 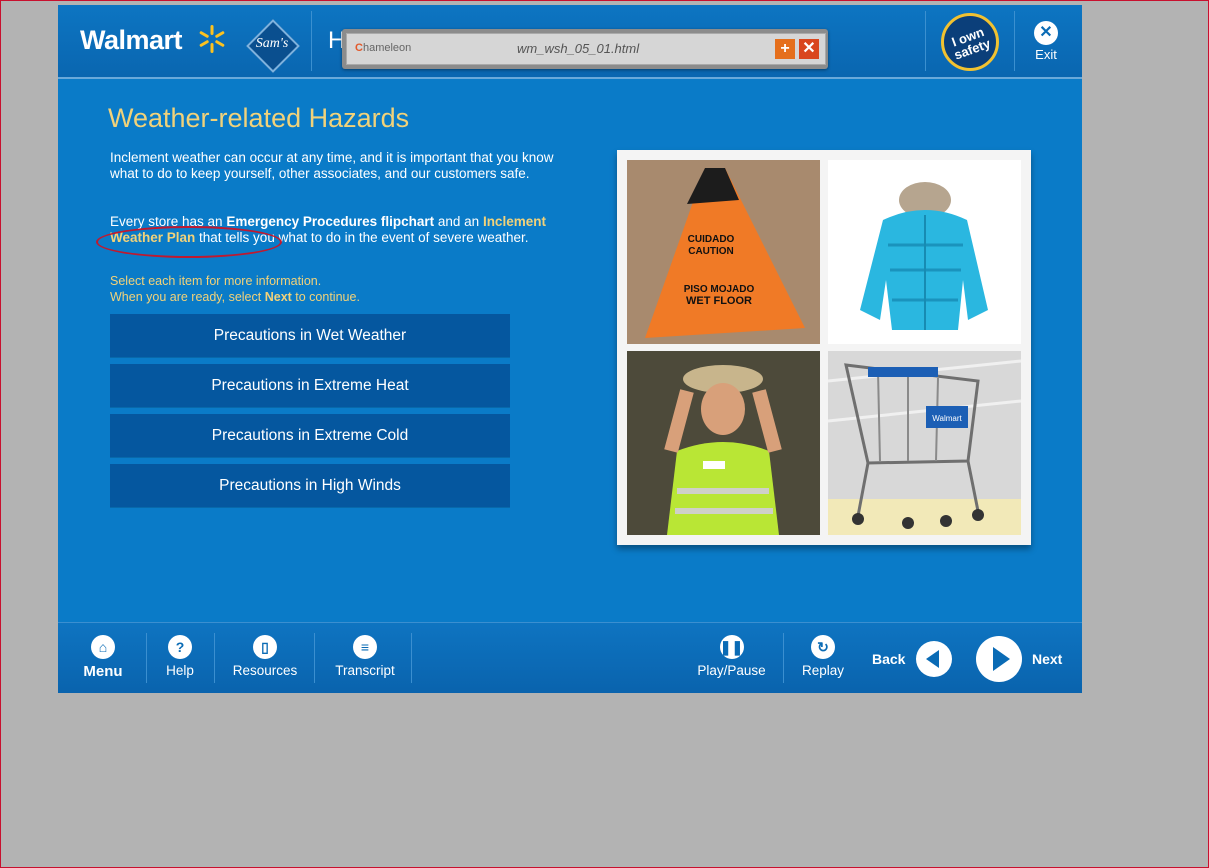 I want to click on pause-icon: ❚❚, so click(x=731, y=647).